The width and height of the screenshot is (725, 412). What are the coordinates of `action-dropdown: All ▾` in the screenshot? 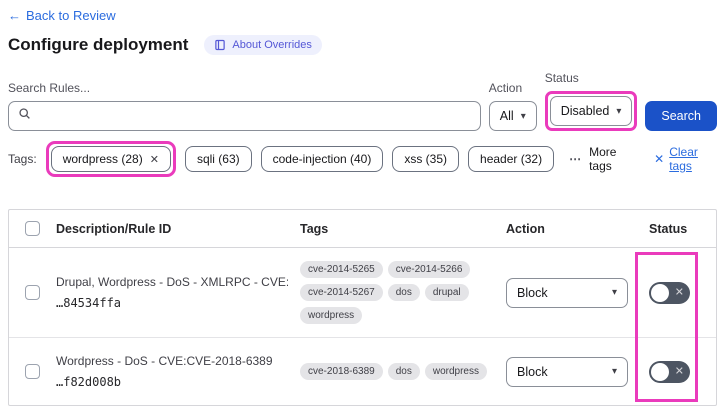 It's located at (512, 116).